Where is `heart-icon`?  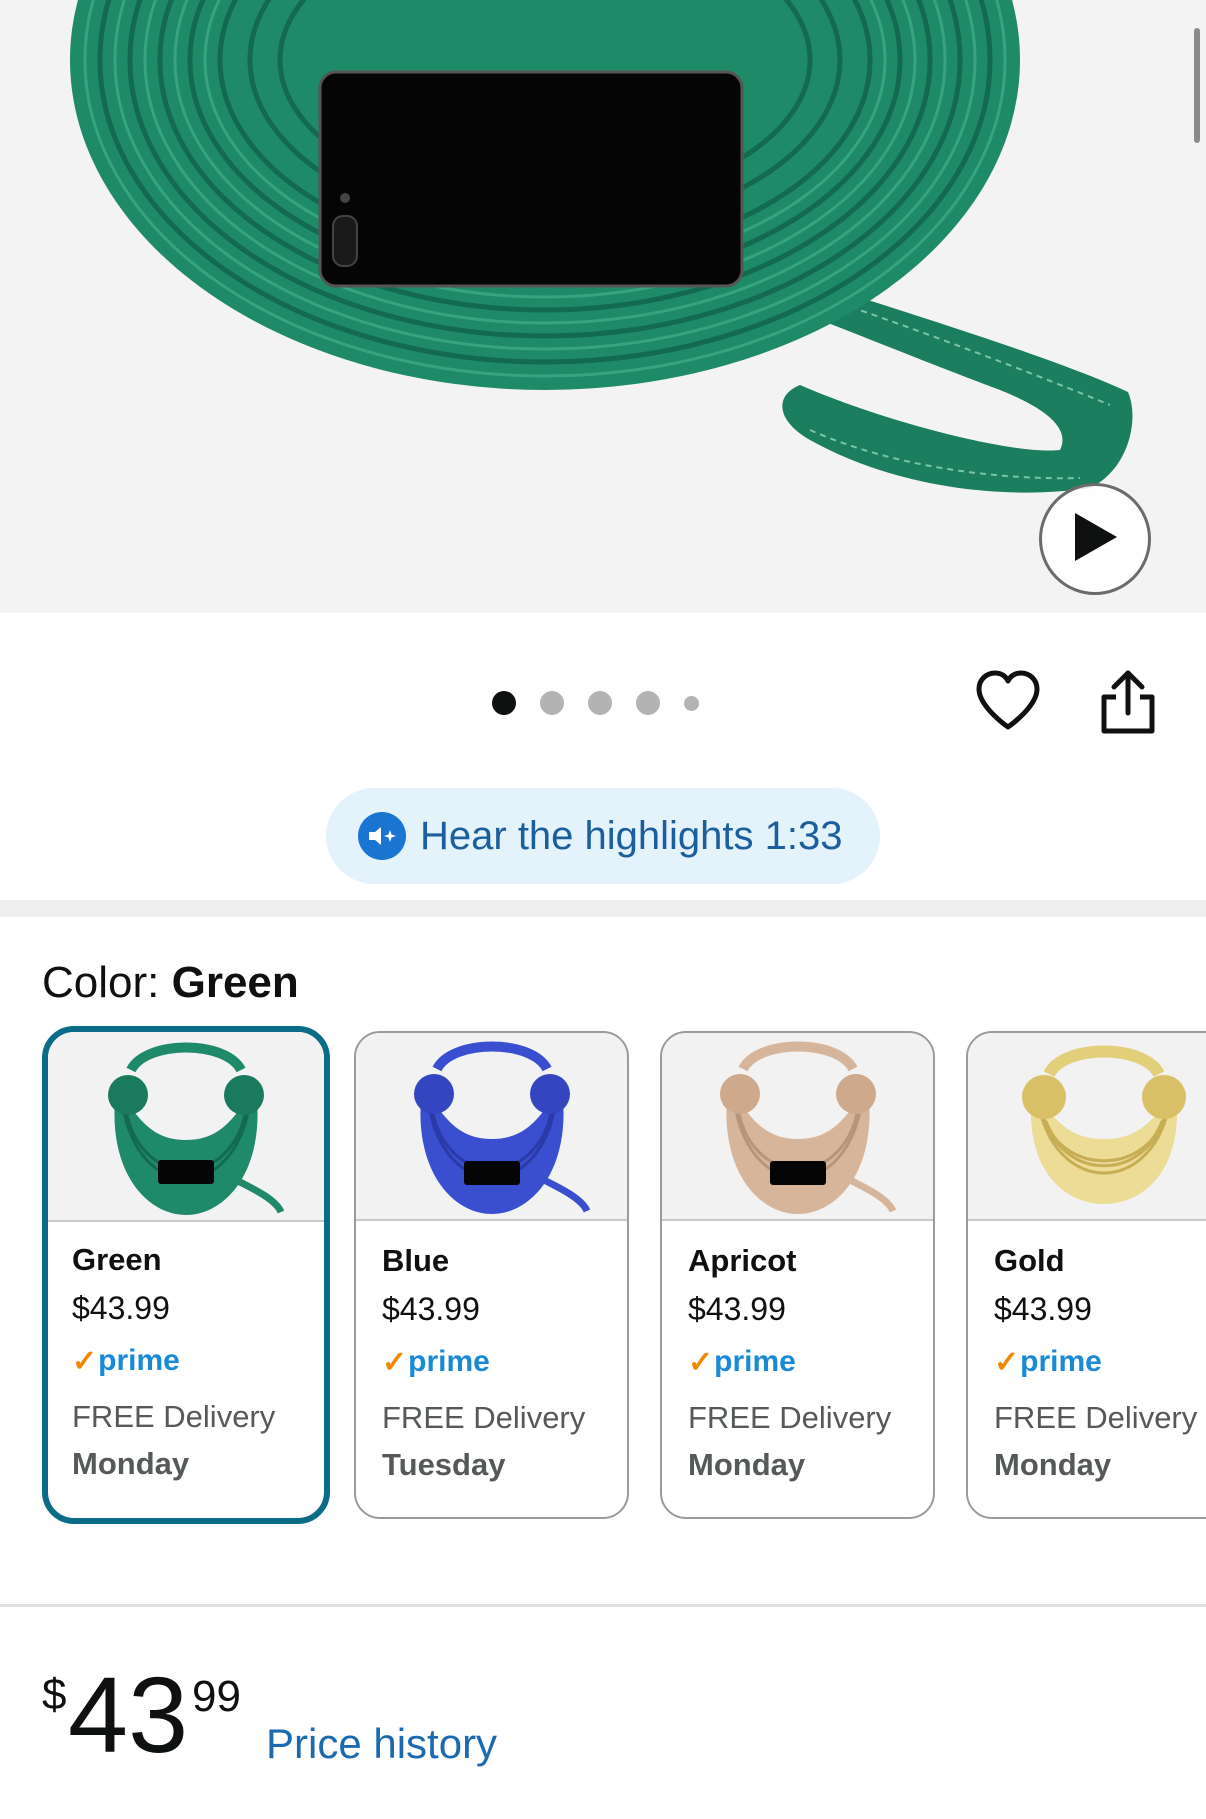
heart-icon is located at coordinates (1008, 703).